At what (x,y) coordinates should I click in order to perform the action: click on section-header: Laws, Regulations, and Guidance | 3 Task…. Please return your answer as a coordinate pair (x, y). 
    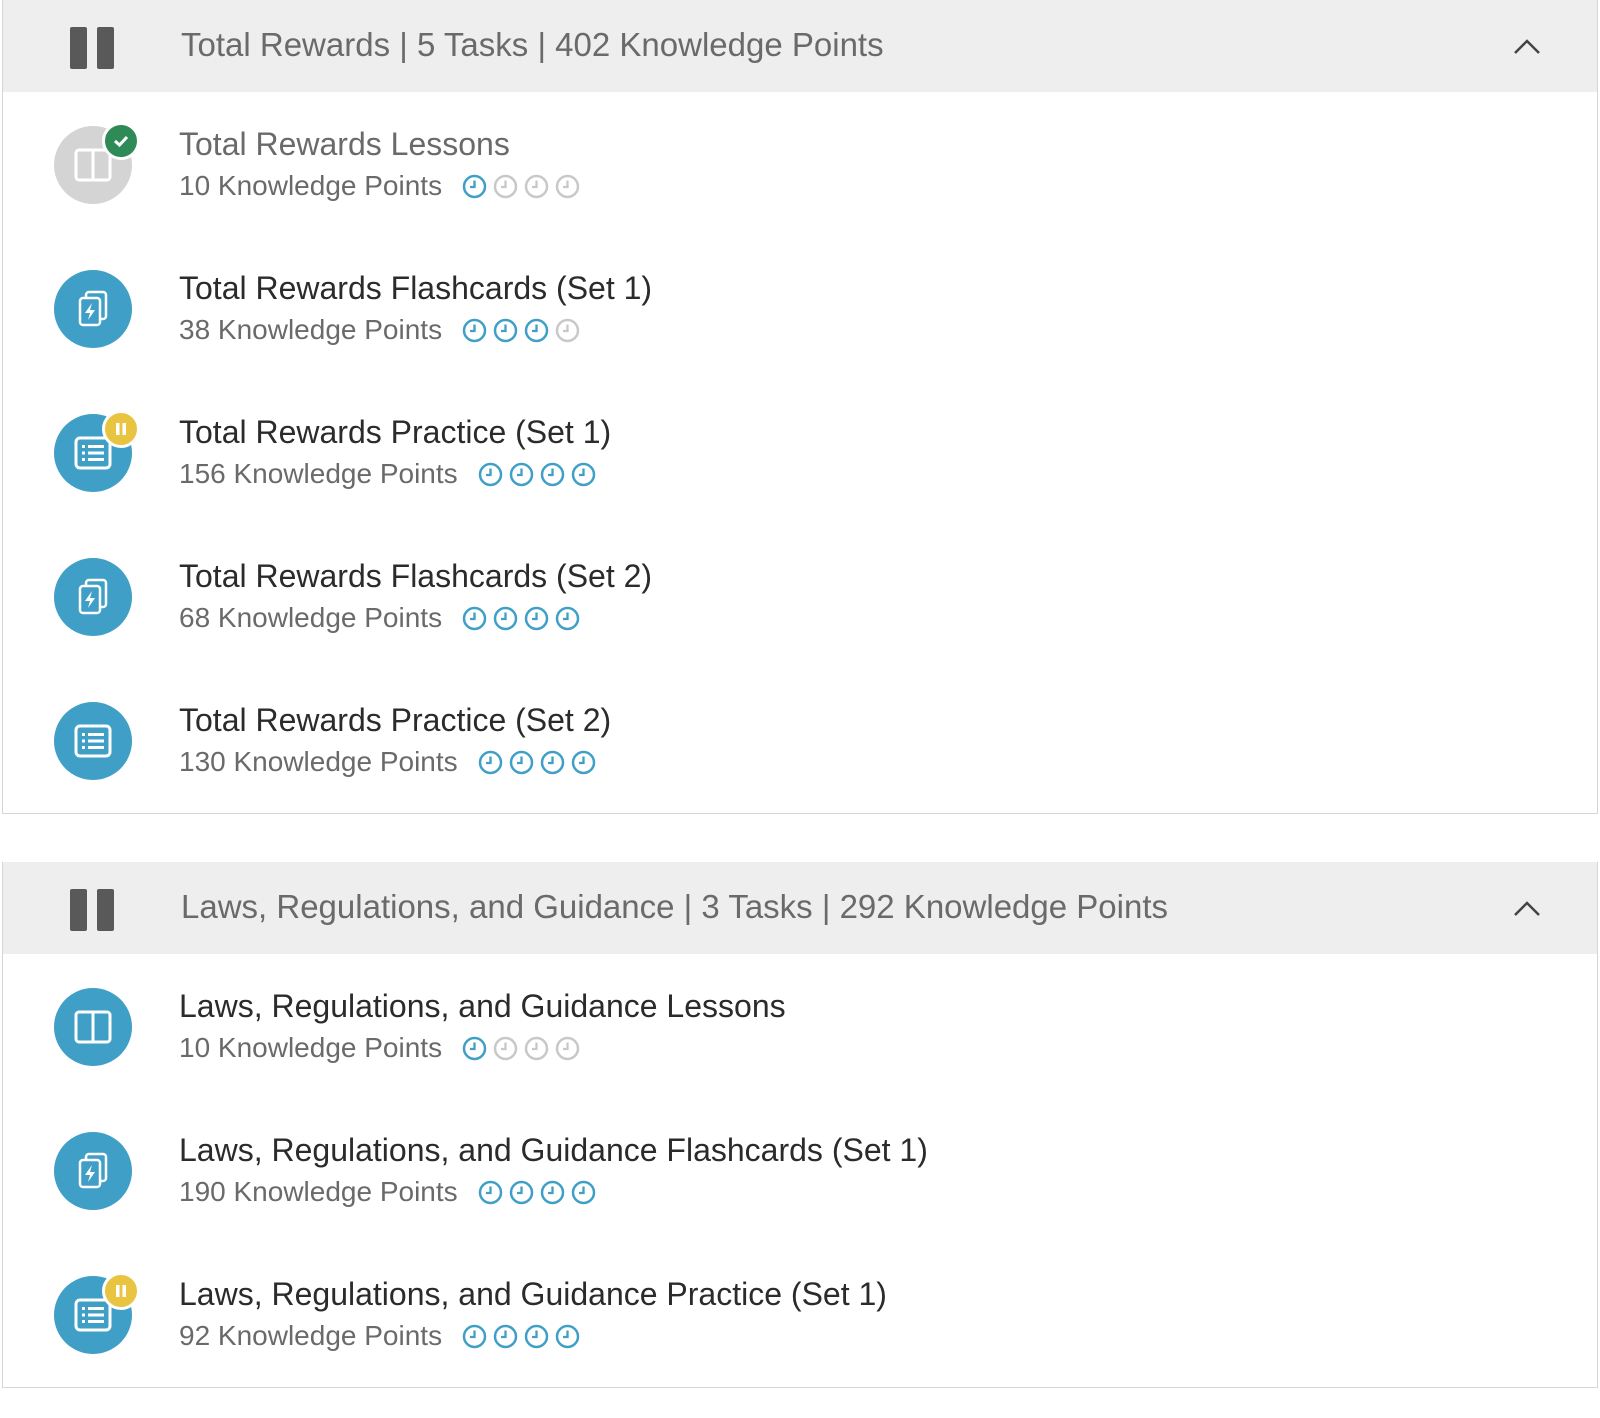
    Looking at the image, I should click on (800, 908).